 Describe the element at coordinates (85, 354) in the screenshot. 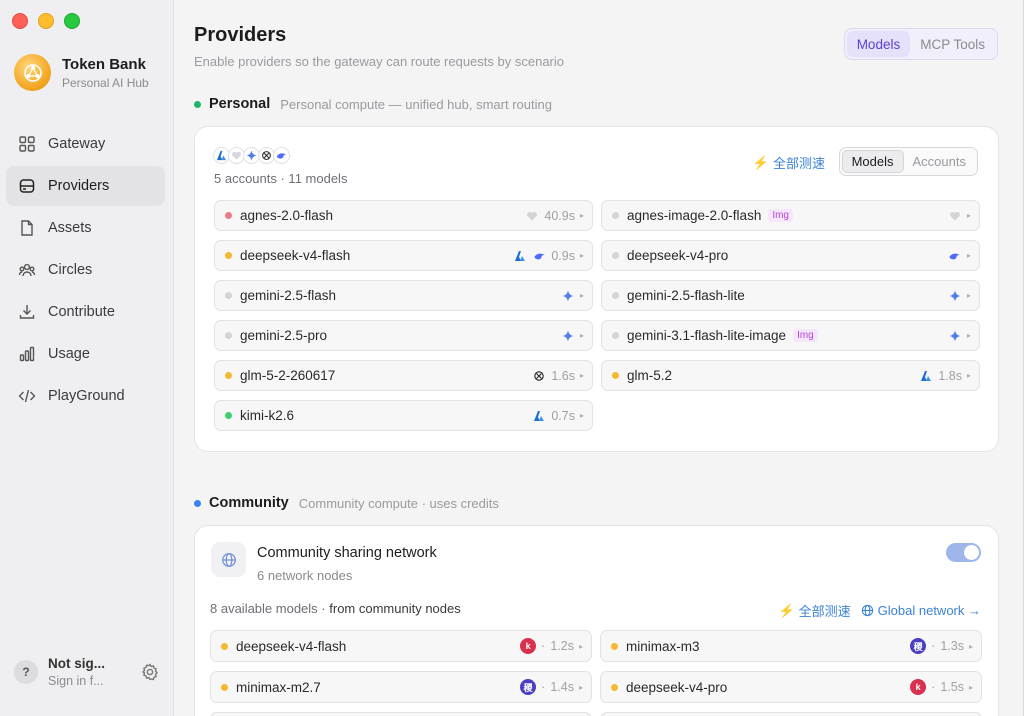

I see `sidebar-item-usage: Usage` at that location.